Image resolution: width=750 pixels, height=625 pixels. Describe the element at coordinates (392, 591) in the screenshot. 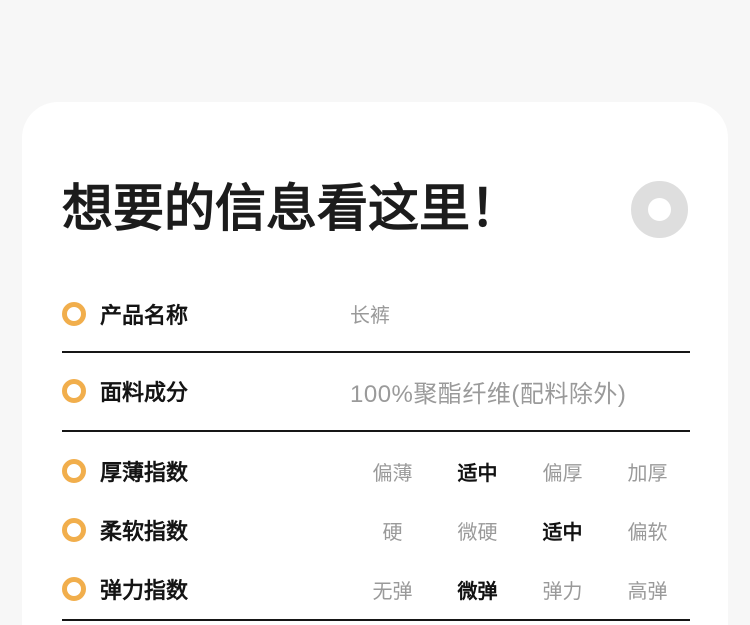

I see `option: 无弹` at that location.